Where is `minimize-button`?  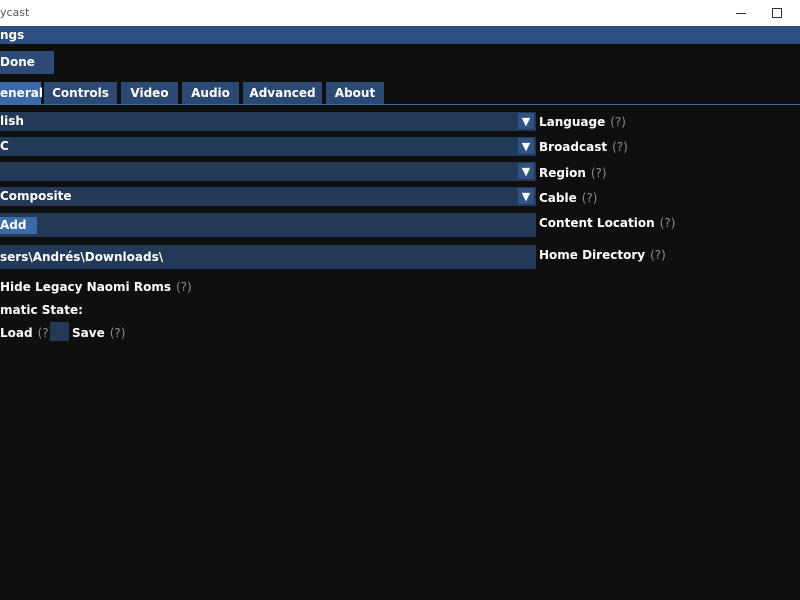 minimize-button is located at coordinates (741, 13).